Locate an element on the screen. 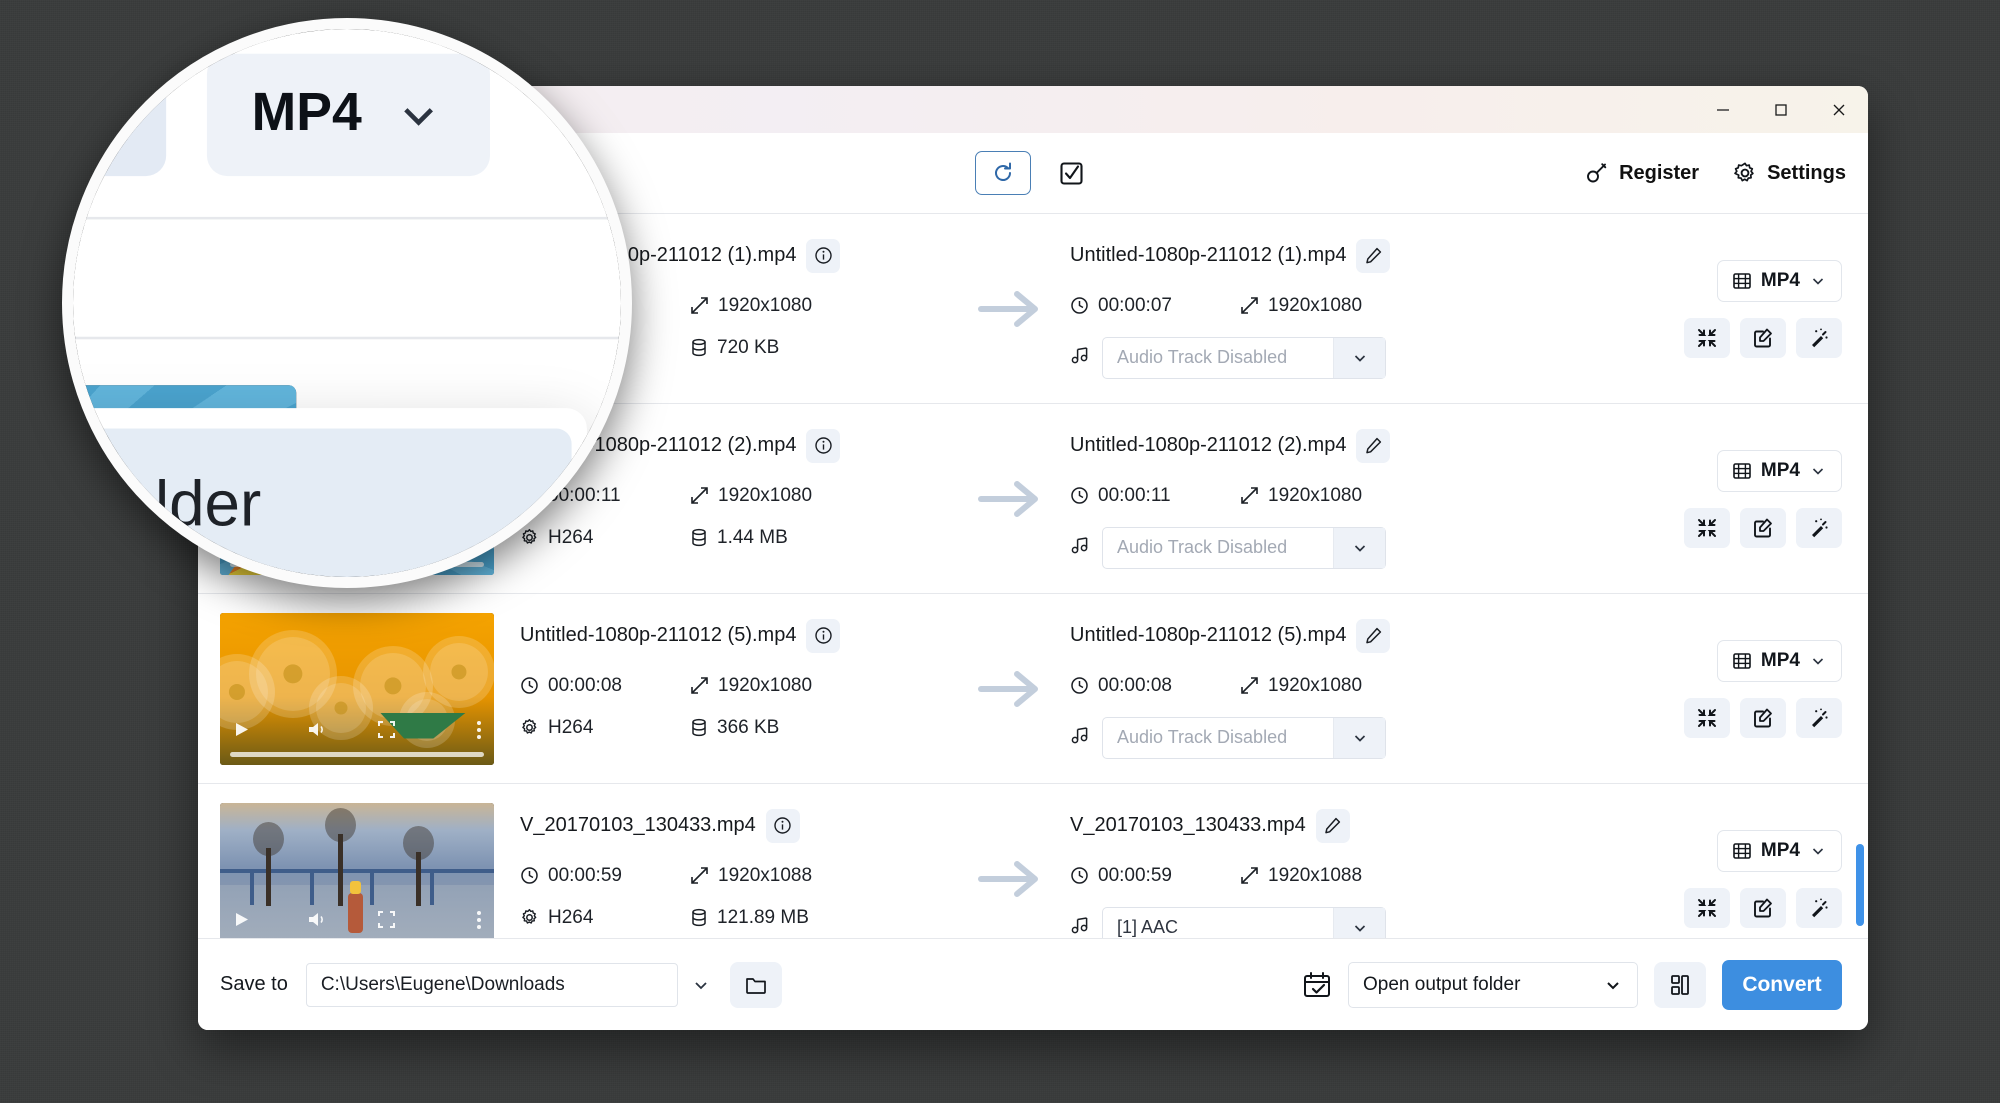 This screenshot has width=2000, height=1103. browse-folder-button is located at coordinates (755, 984).